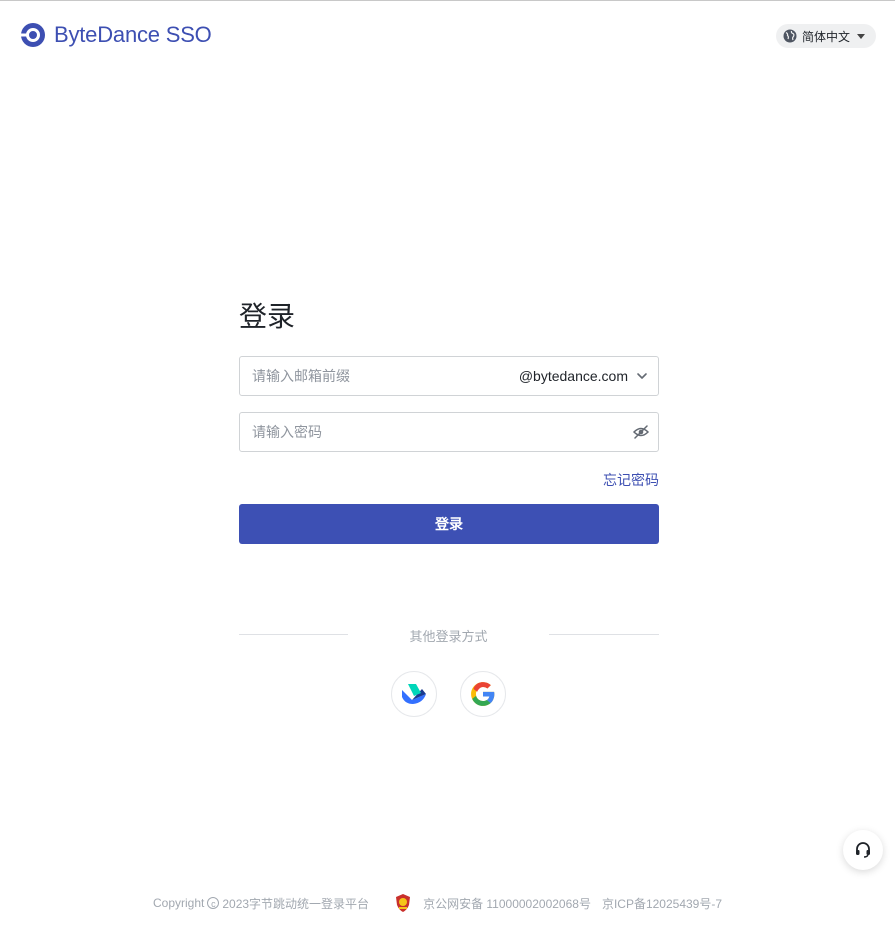  What do you see at coordinates (642, 376) in the screenshot?
I see `chevron-down-icon` at bounding box center [642, 376].